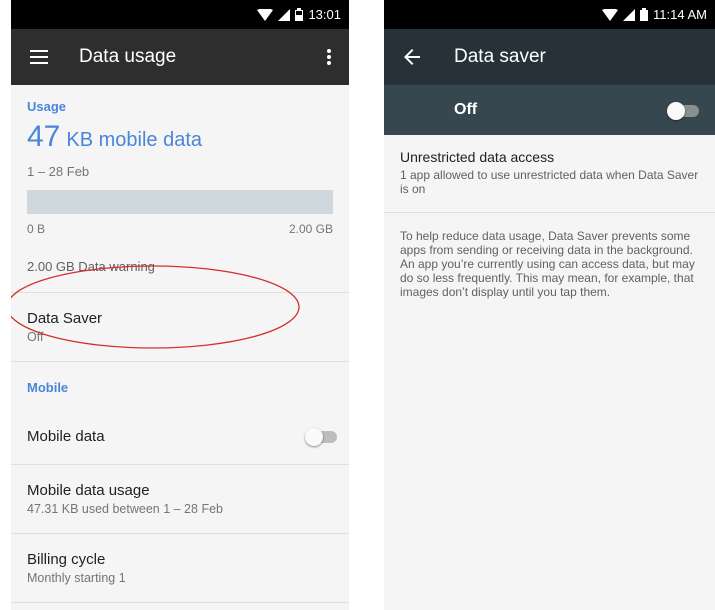  I want to click on mobile-data-row: Mobile data, so click(180, 436).